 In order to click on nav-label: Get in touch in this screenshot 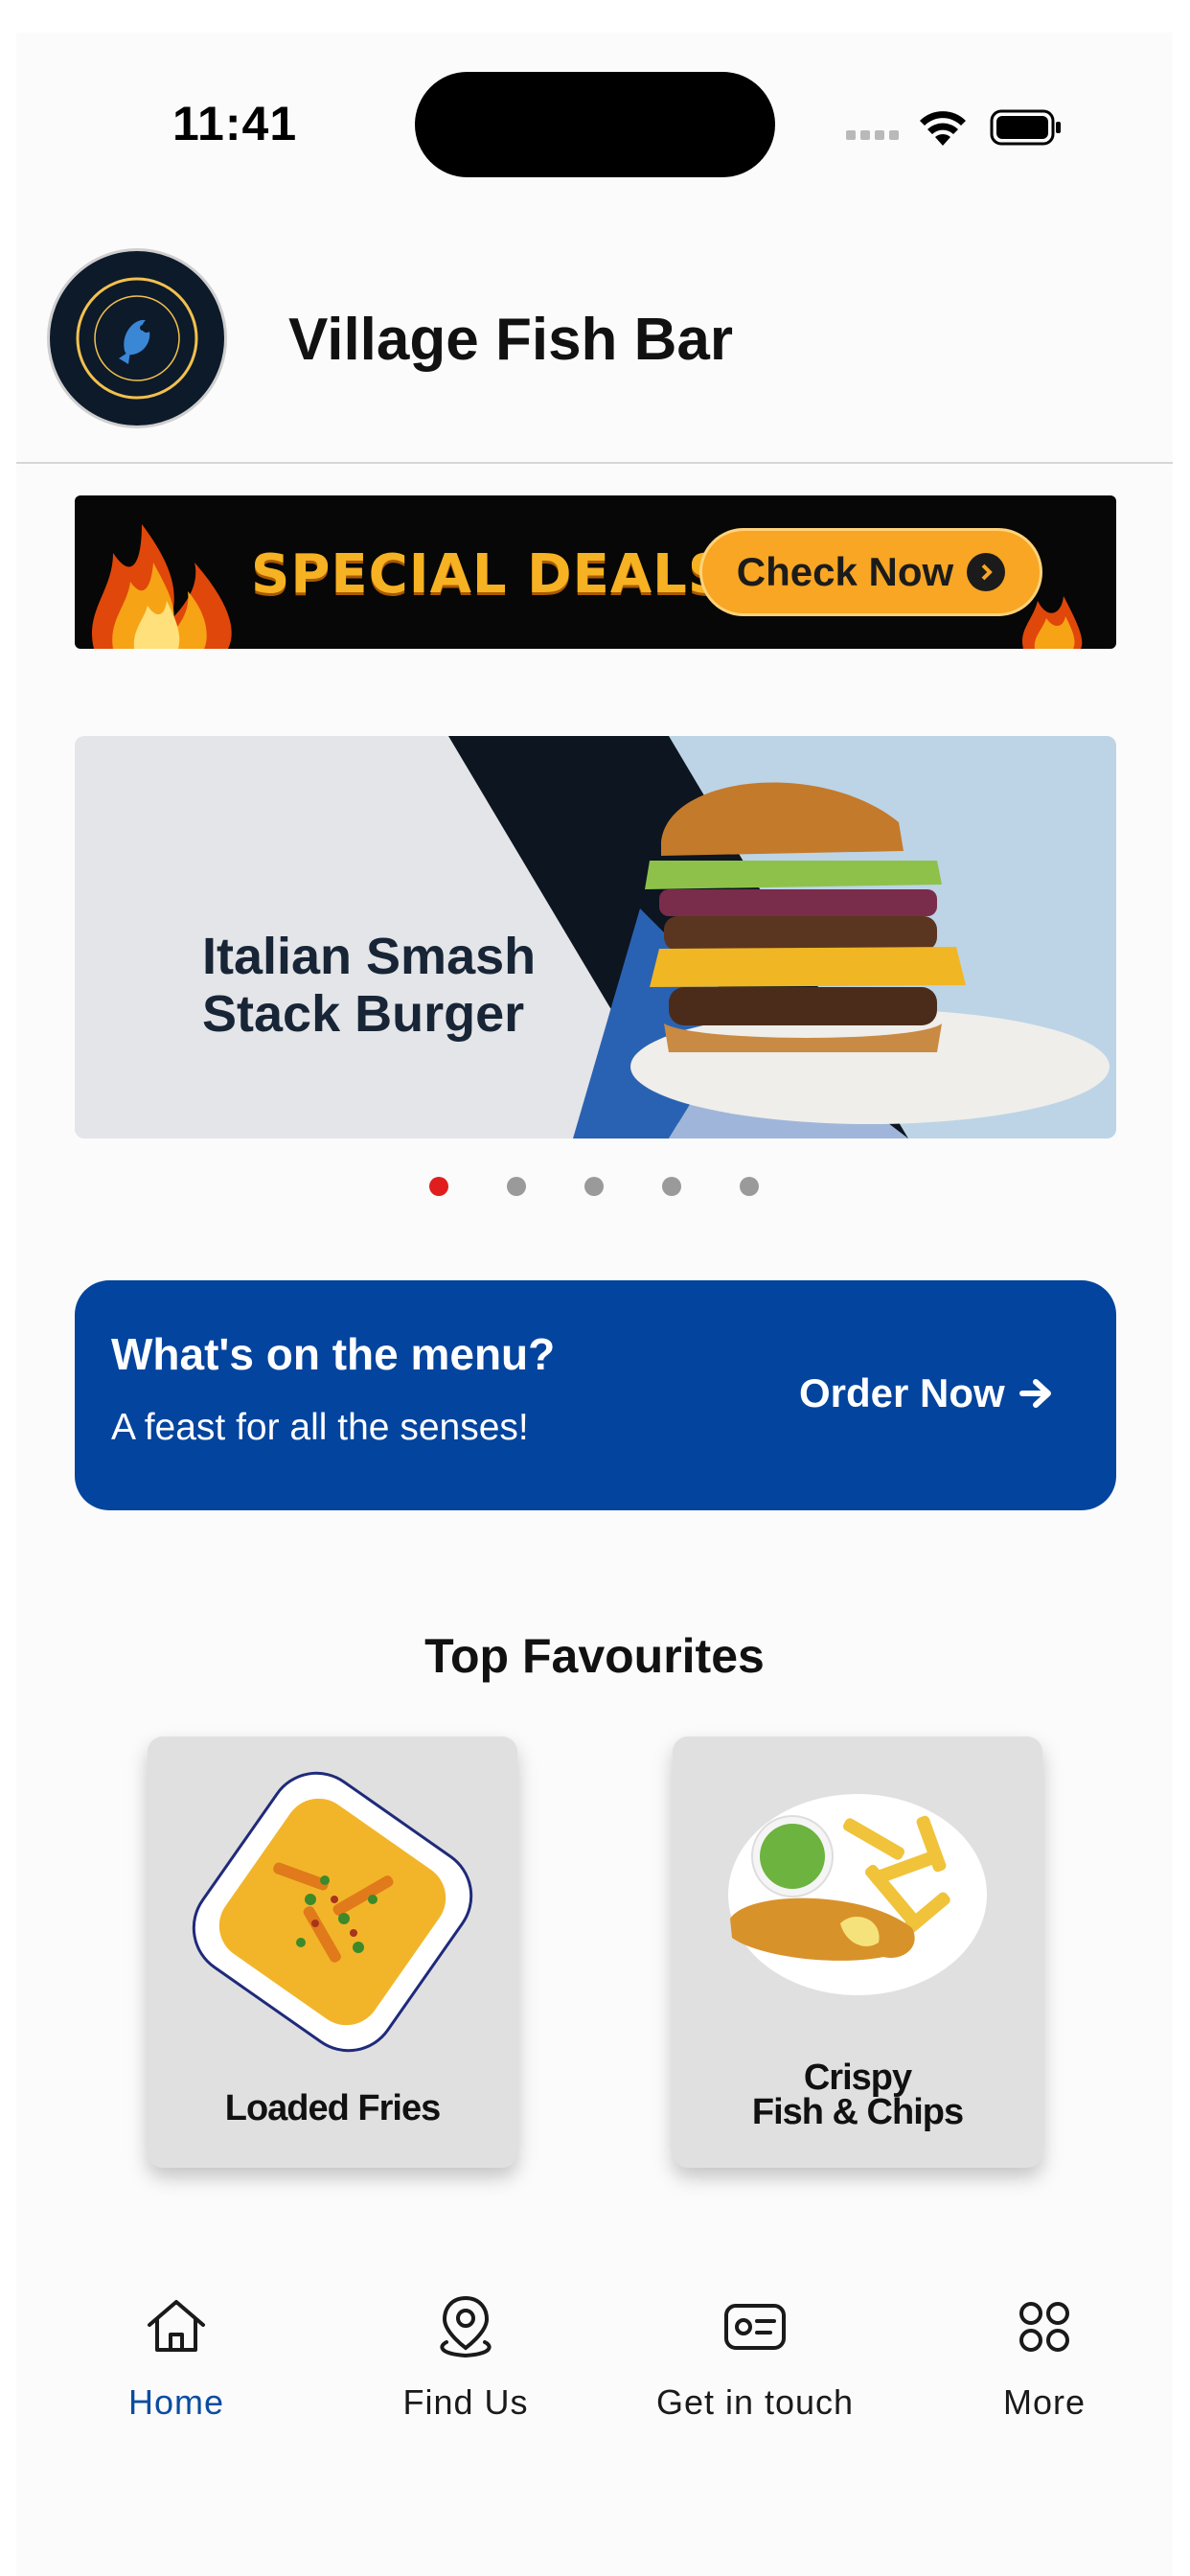, I will do `click(755, 2402)`.